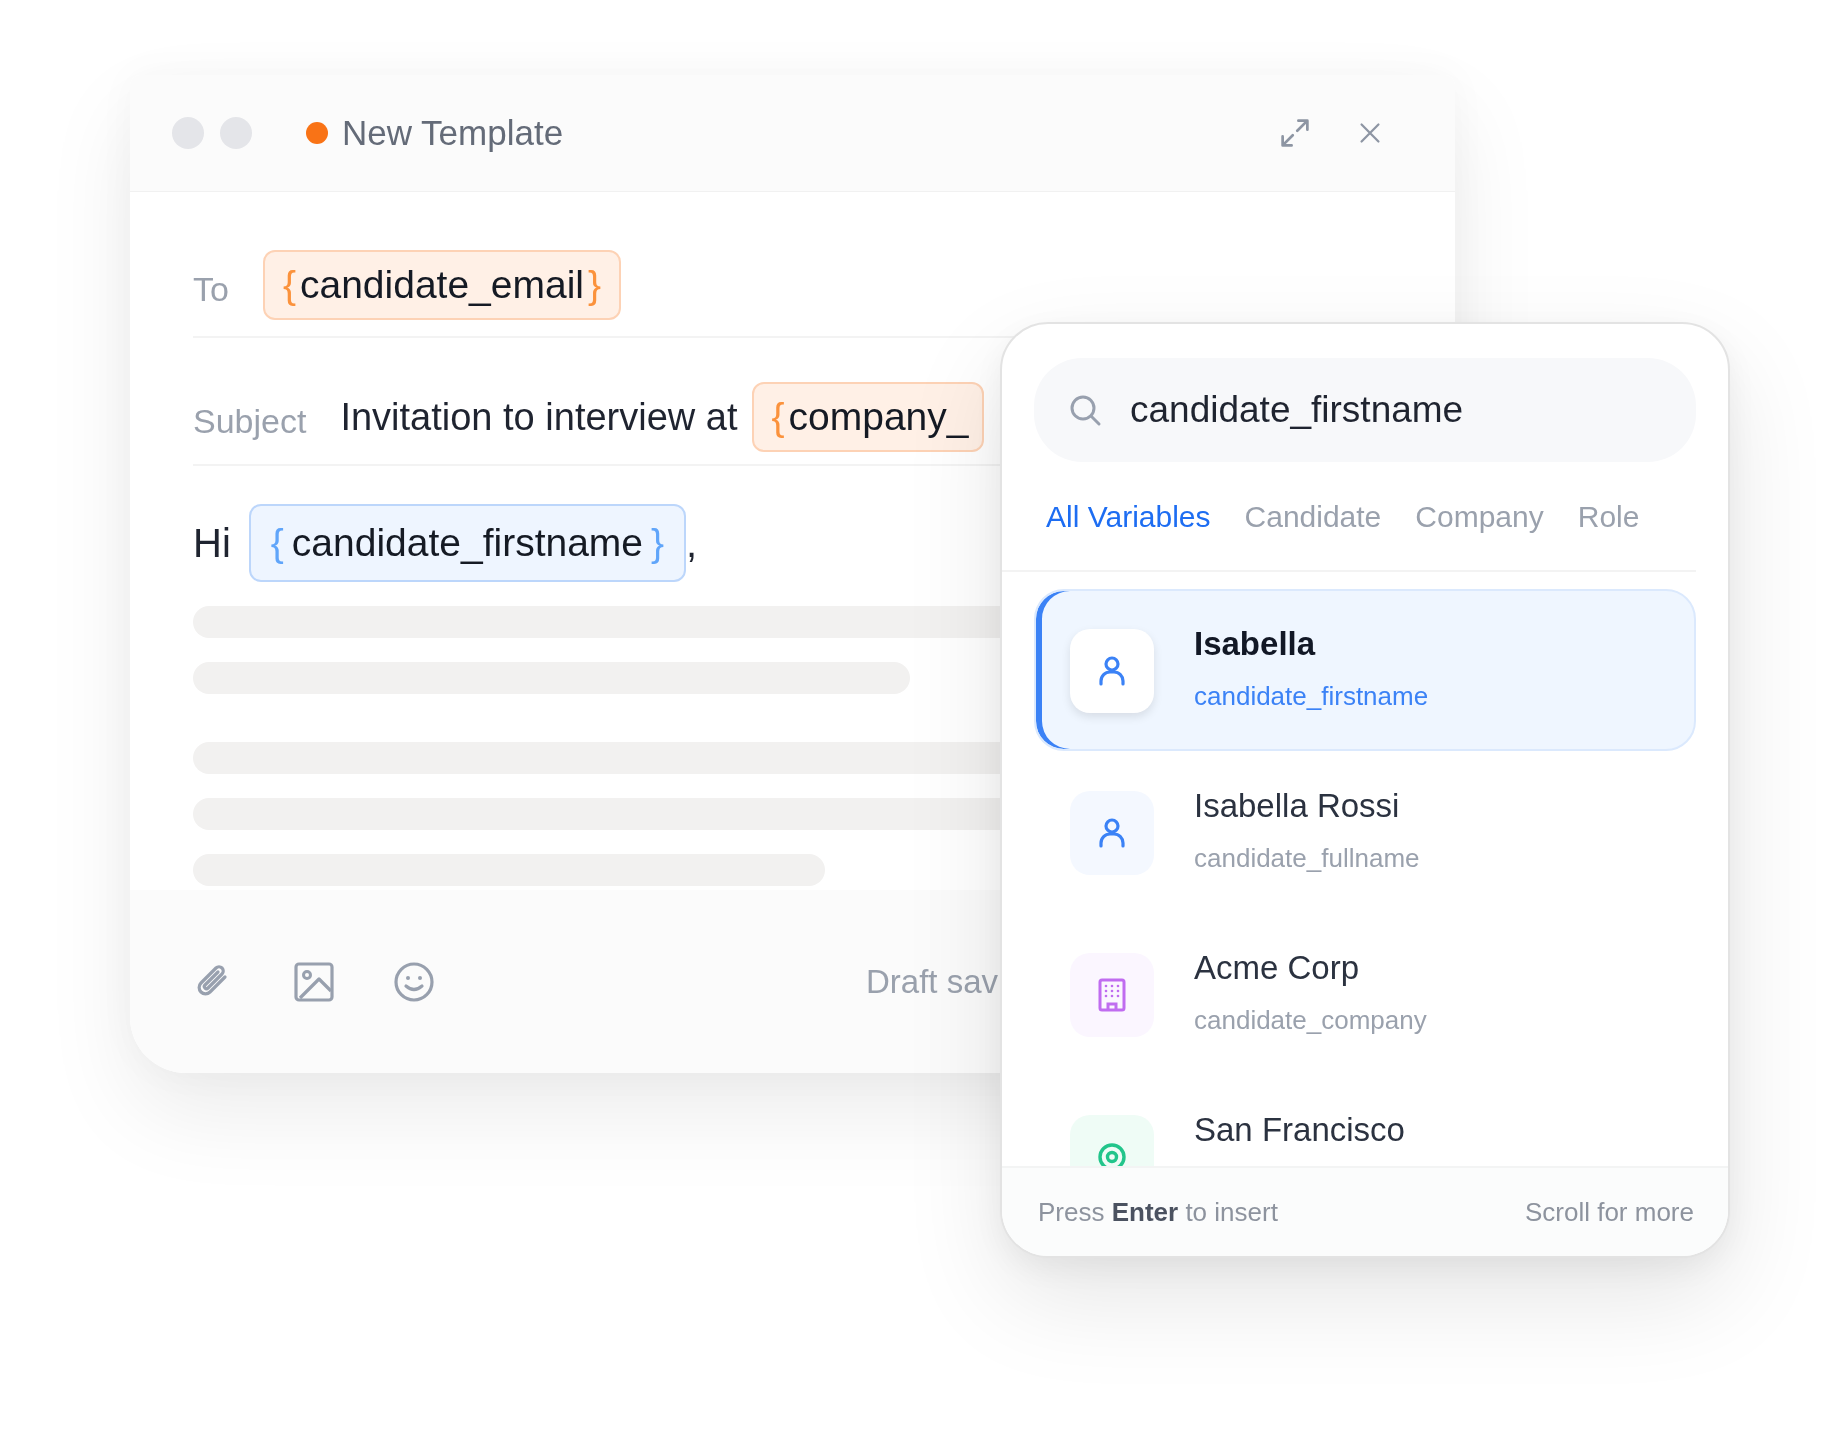 Image resolution: width=1841 pixels, height=1439 pixels. What do you see at coordinates (441, 285) in the screenshot?
I see `variable-chip: {candidate_email}` at bounding box center [441, 285].